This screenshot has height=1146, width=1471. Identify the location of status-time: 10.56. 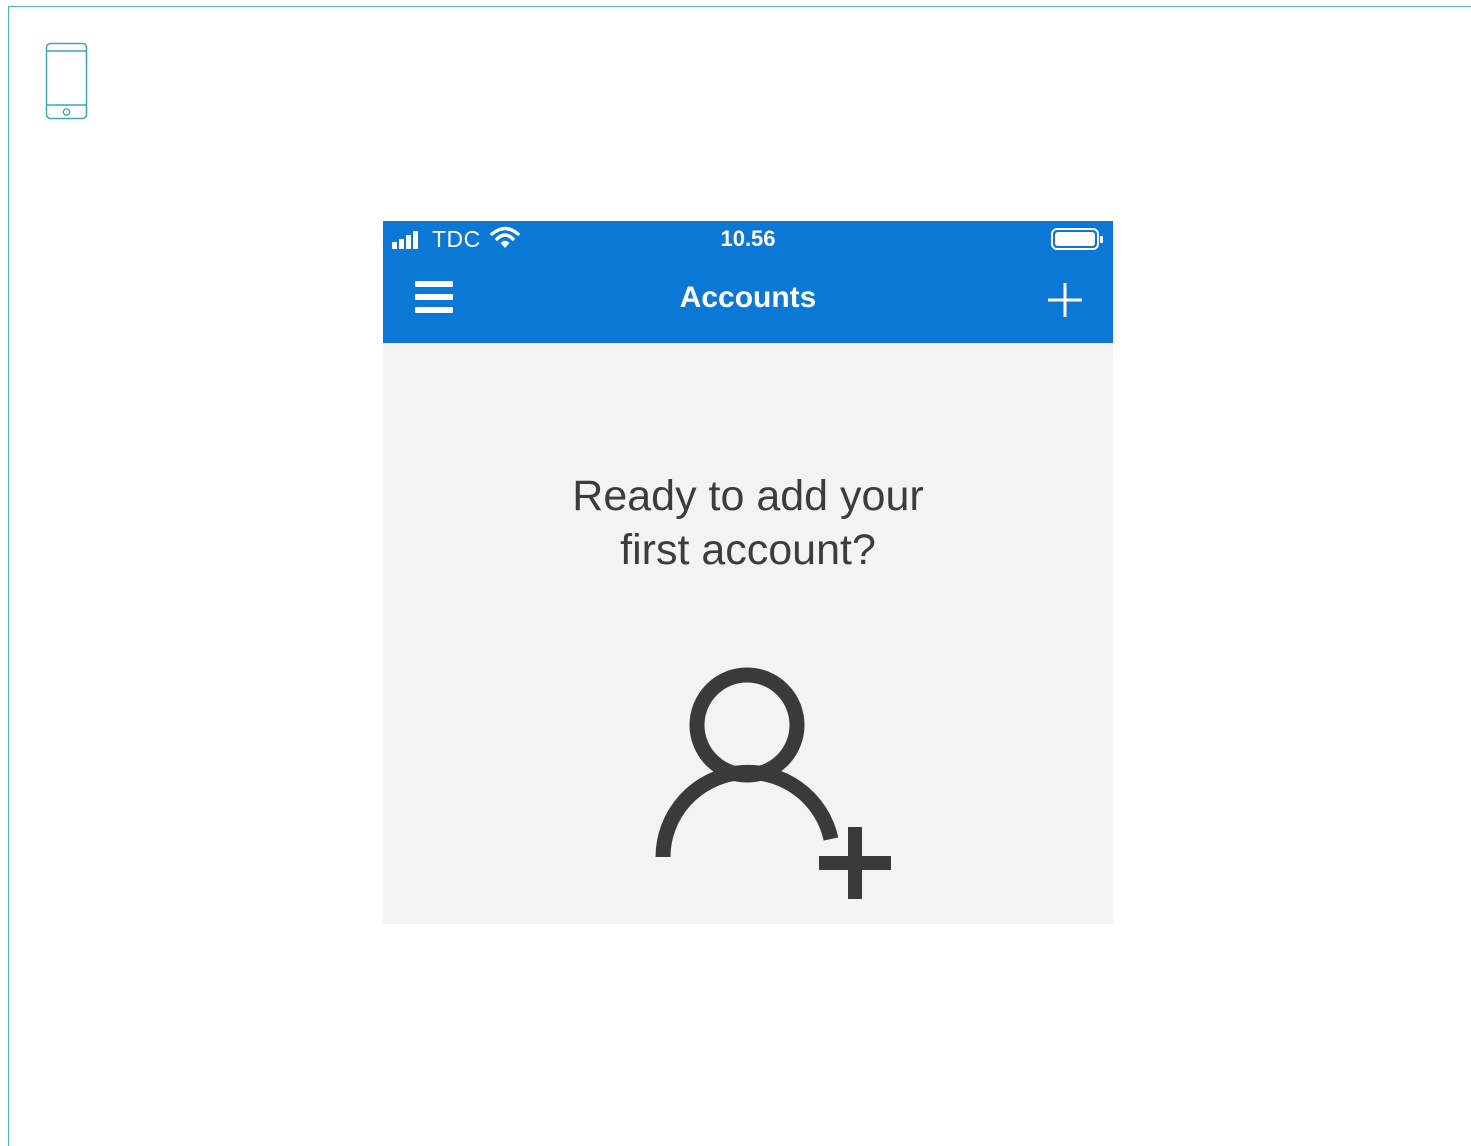
(748, 238).